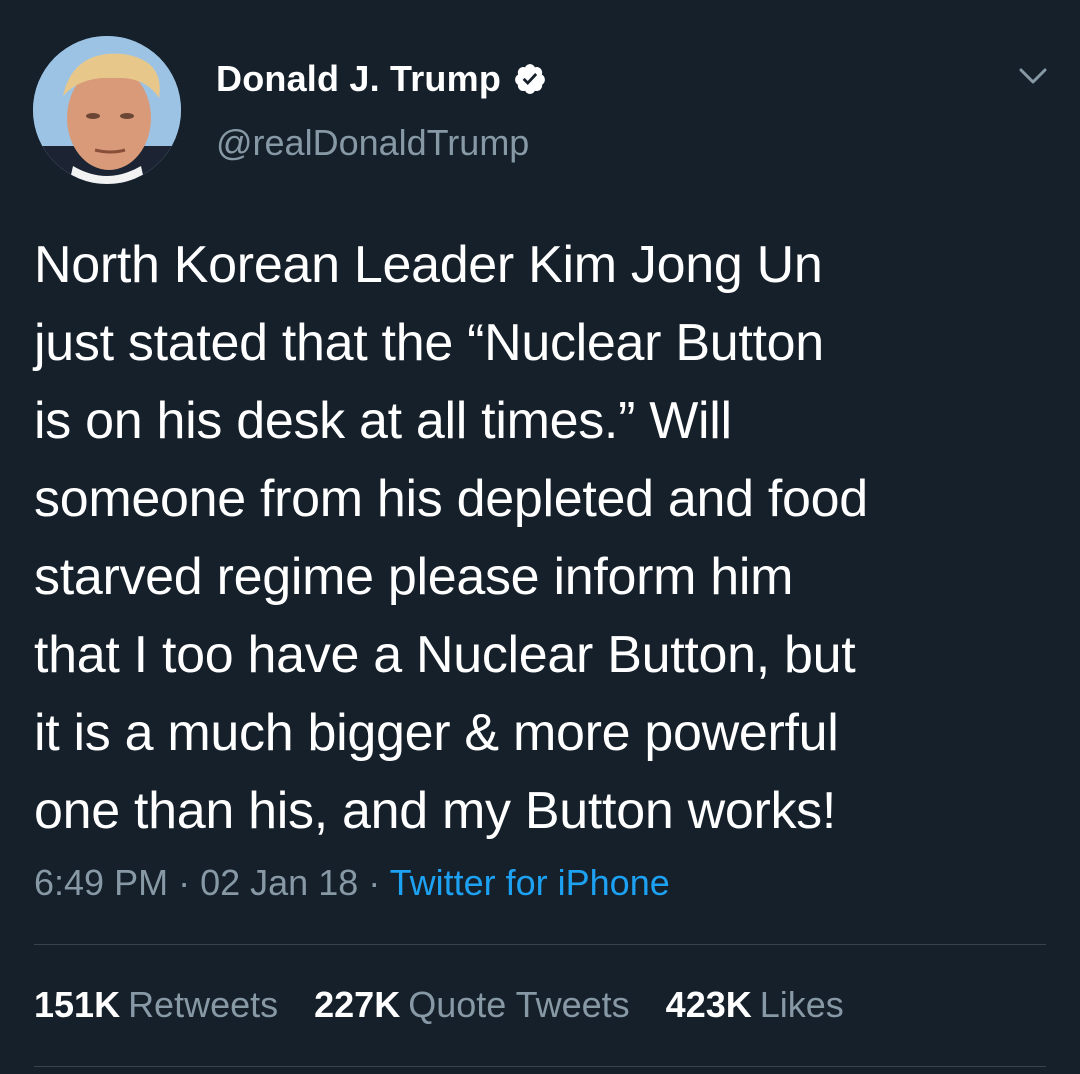 The image size is (1080, 1074). What do you see at coordinates (357, 1004) in the screenshot?
I see `quote-tweets-count: 227K` at bounding box center [357, 1004].